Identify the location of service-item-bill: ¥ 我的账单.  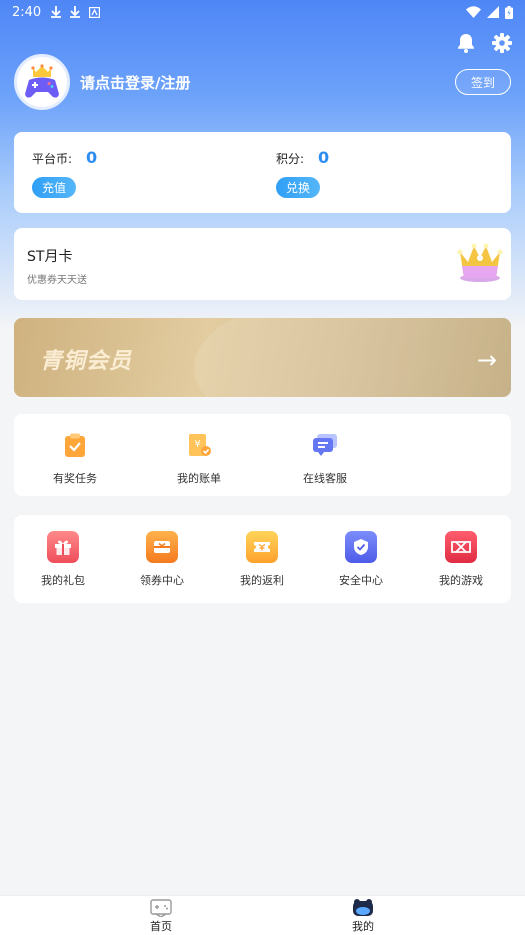
(199, 457).